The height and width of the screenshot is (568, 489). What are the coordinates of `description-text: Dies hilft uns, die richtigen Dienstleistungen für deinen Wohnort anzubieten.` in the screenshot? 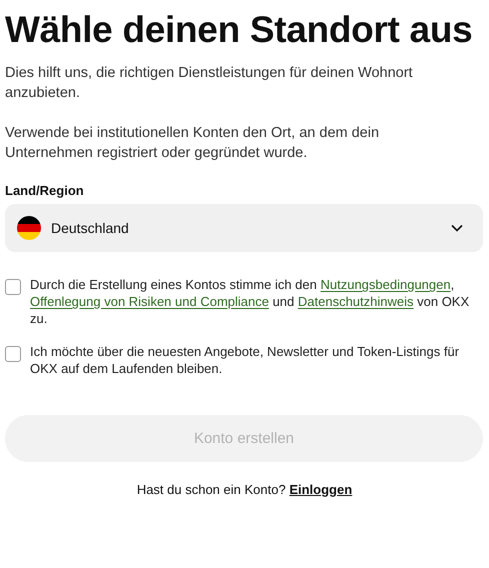 It's located at (209, 83).